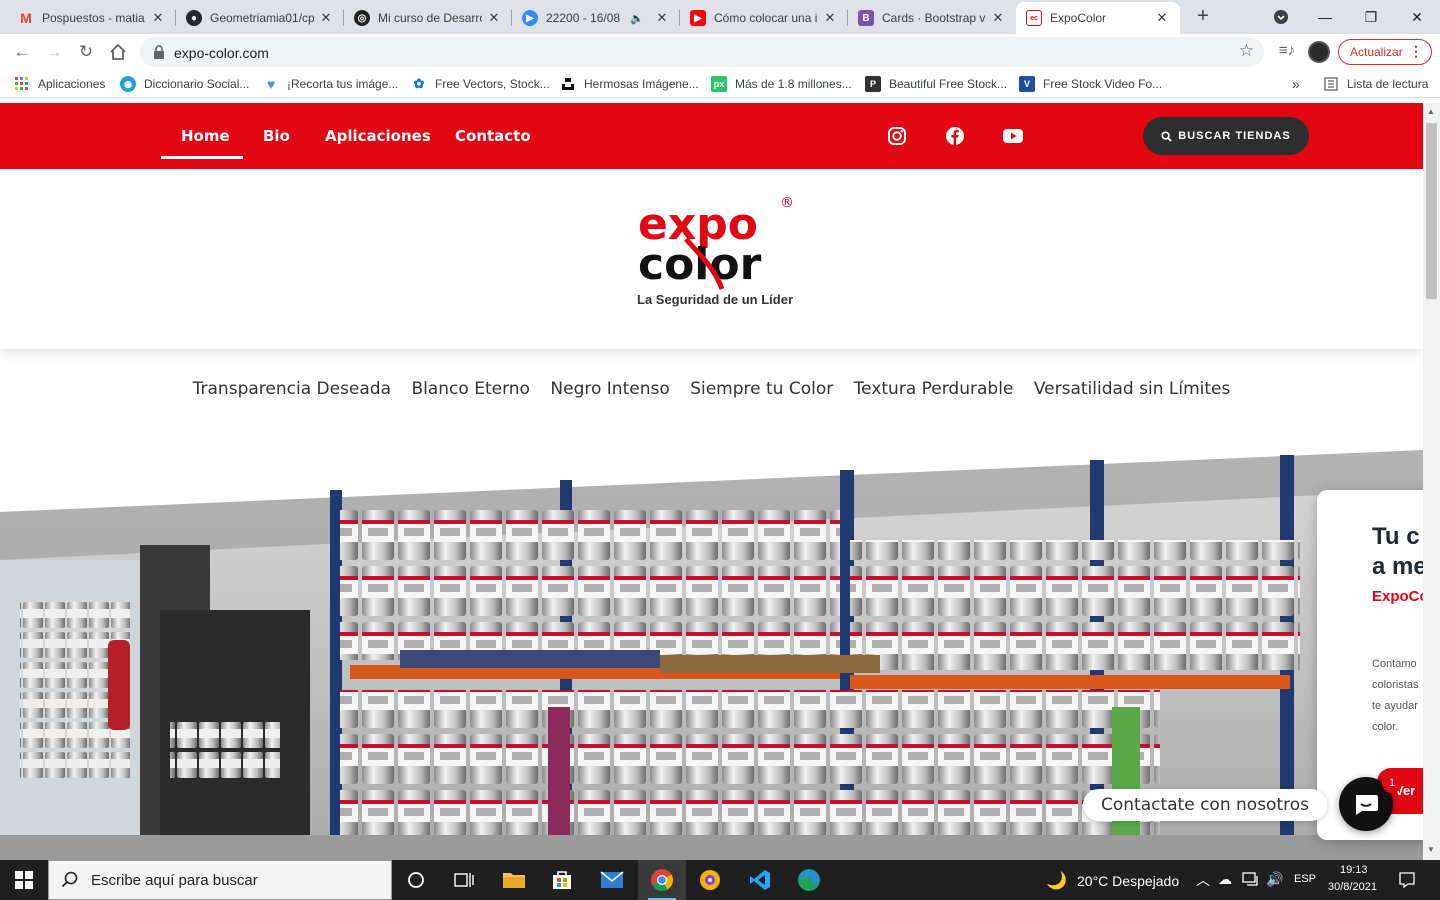 This screenshot has height=900, width=1440. I want to click on category-link: Negro Intenso, so click(609, 389).